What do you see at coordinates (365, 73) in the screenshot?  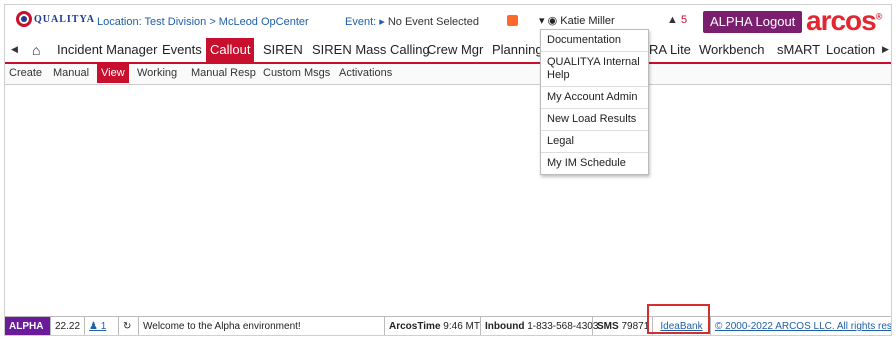 I see `subnav-activations: Activations` at bounding box center [365, 73].